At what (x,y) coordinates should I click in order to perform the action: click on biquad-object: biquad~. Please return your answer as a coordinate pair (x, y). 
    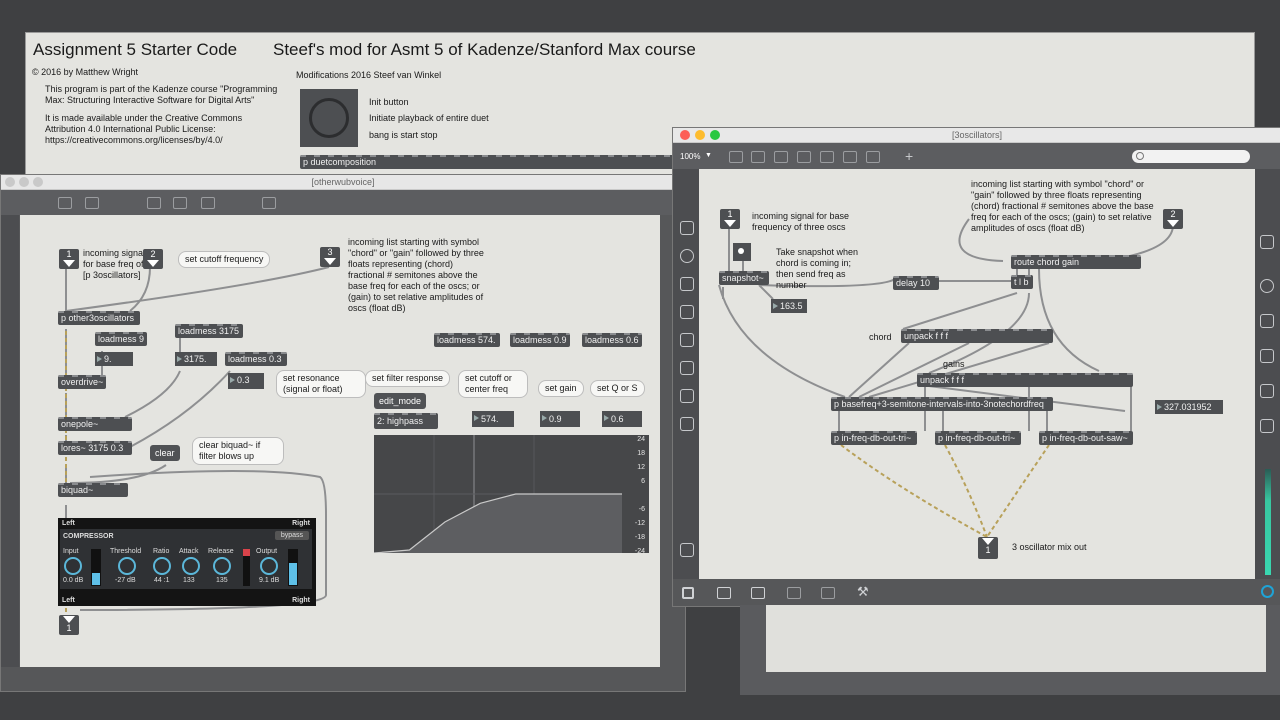
    Looking at the image, I should click on (93, 490).